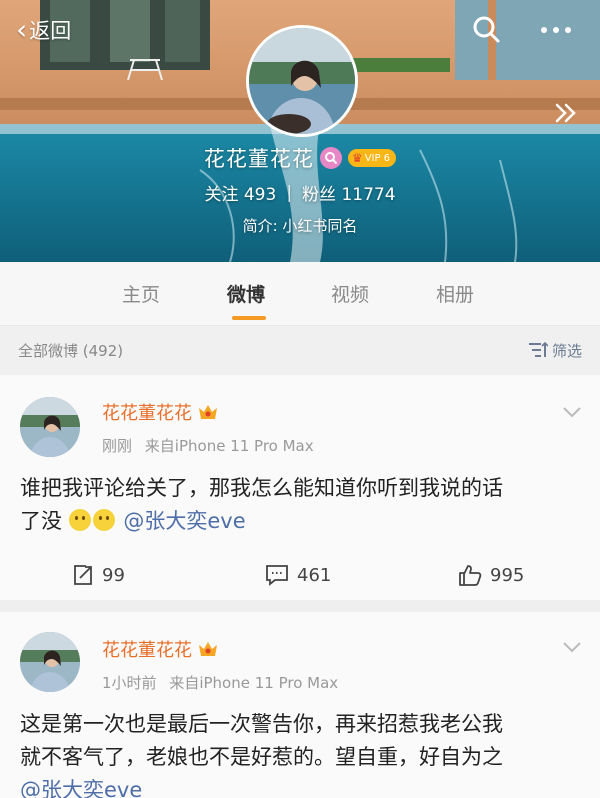  What do you see at coordinates (246, 293) in the screenshot?
I see `tab-weibo: 微博` at bounding box center [246, 293].